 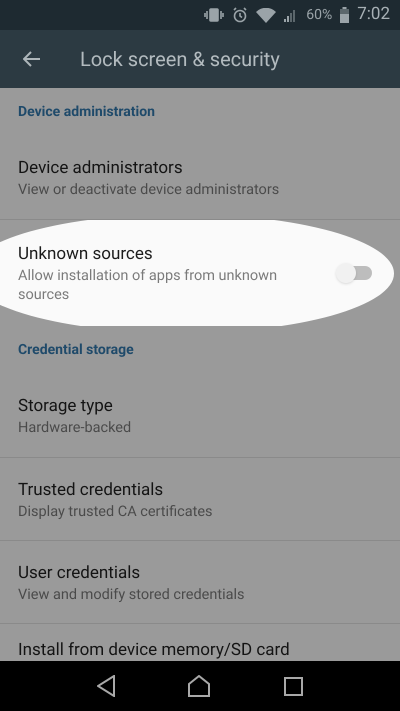 What do you see at coordinates (148, 285) in the screenshot?
I see `item-subtitle: Allow installation of apps from unknown sources` at bounding box center [148, 285].